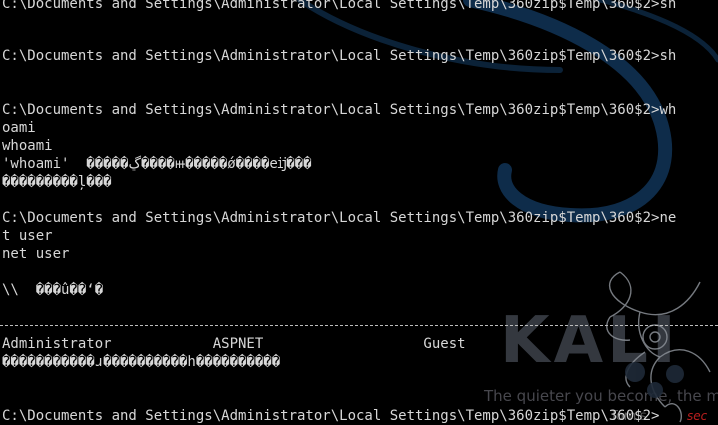 This screenshot has height=425, width=718. What do you see at coordinates (359, 325) in the screenshot?
I see `dashed-separator` at bounding box center [359, 325].